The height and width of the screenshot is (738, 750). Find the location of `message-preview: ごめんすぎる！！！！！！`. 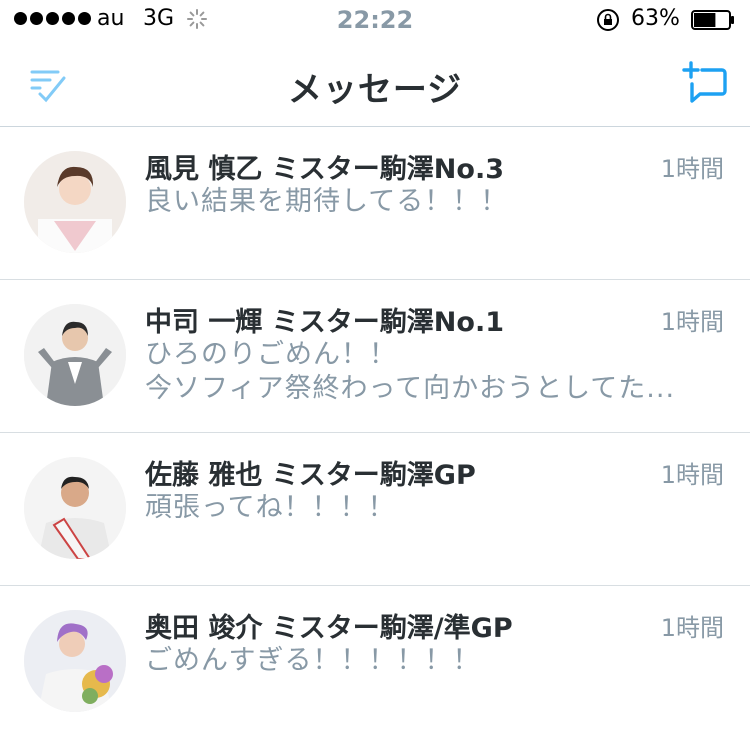

message-preview: ごめんすぎる！！！！！！ is located at coordinates (435, 661).